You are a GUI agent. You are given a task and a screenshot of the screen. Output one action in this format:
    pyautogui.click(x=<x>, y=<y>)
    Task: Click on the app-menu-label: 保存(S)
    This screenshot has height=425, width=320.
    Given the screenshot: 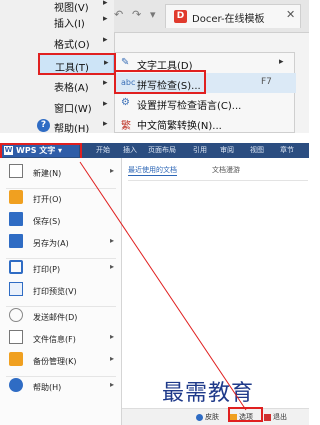 What is the action you would take?
    pyautogui.click(x=47, y=221)
    